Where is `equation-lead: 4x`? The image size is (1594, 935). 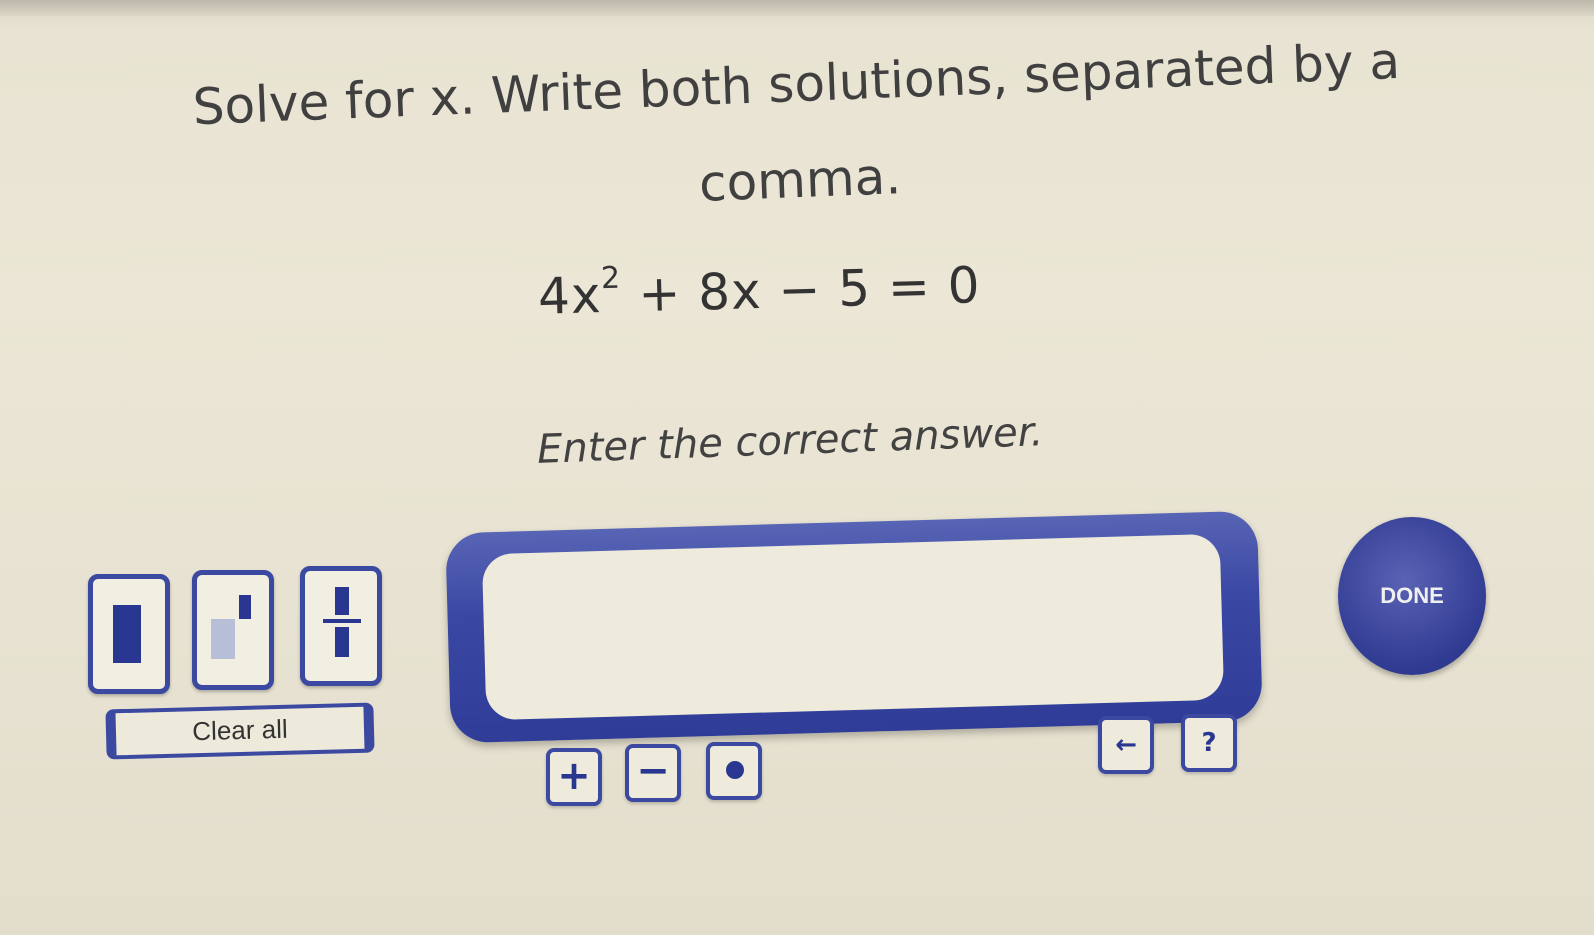
equation-lead: 4x is located at coordinates (570, 296).